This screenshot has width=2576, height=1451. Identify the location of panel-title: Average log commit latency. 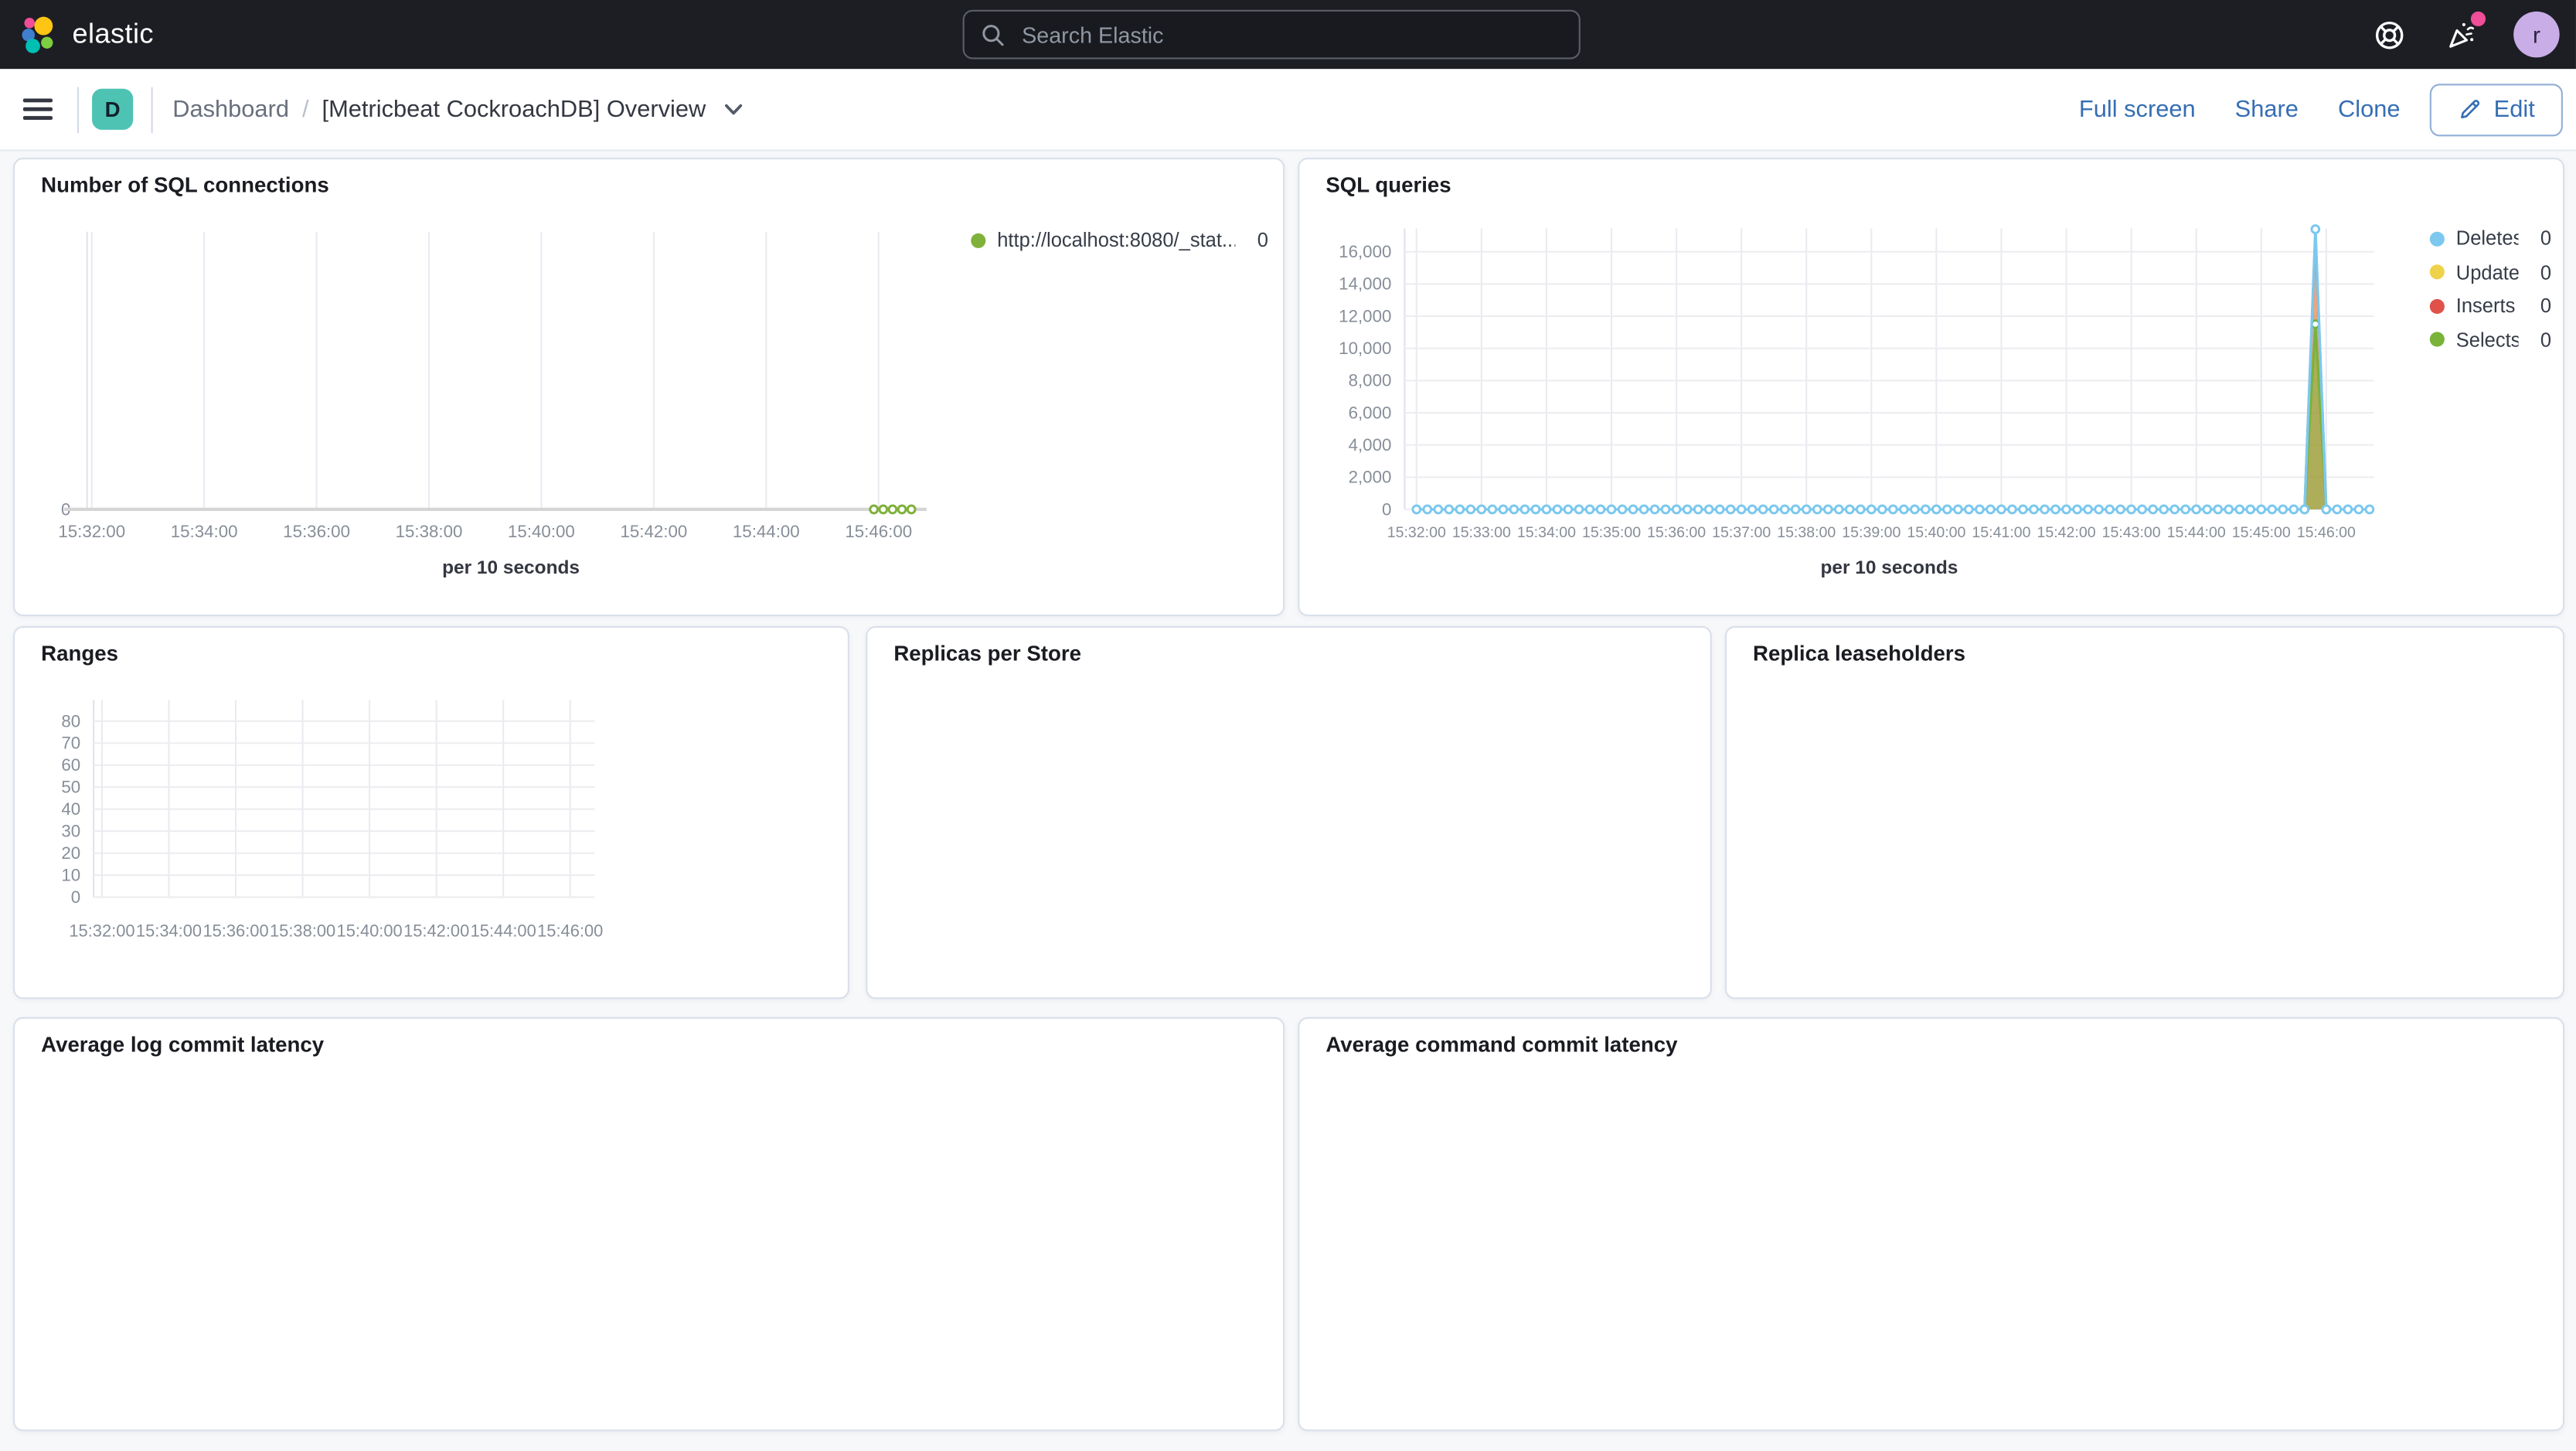
(182, 1044).